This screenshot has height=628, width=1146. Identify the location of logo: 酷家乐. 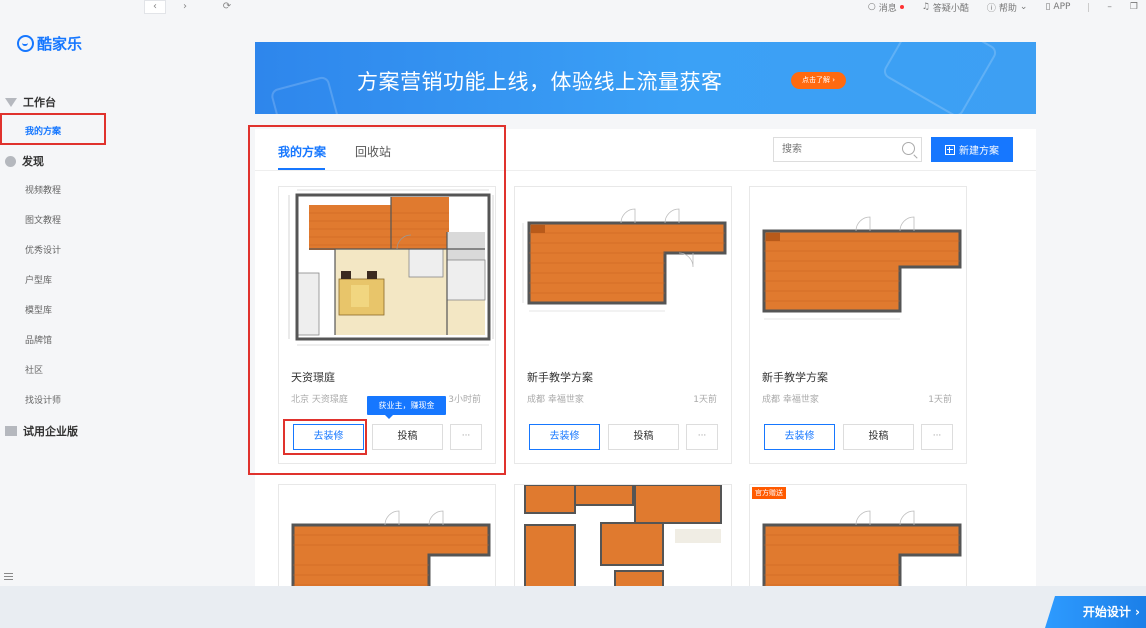
(49, 43).